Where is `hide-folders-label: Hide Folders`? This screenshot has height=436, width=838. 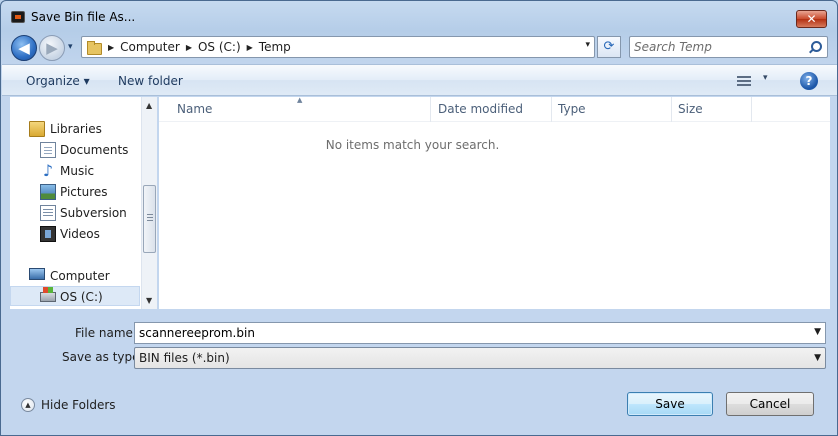
hide-folders-label: Hide Folders is located at coordinates (78, 405).